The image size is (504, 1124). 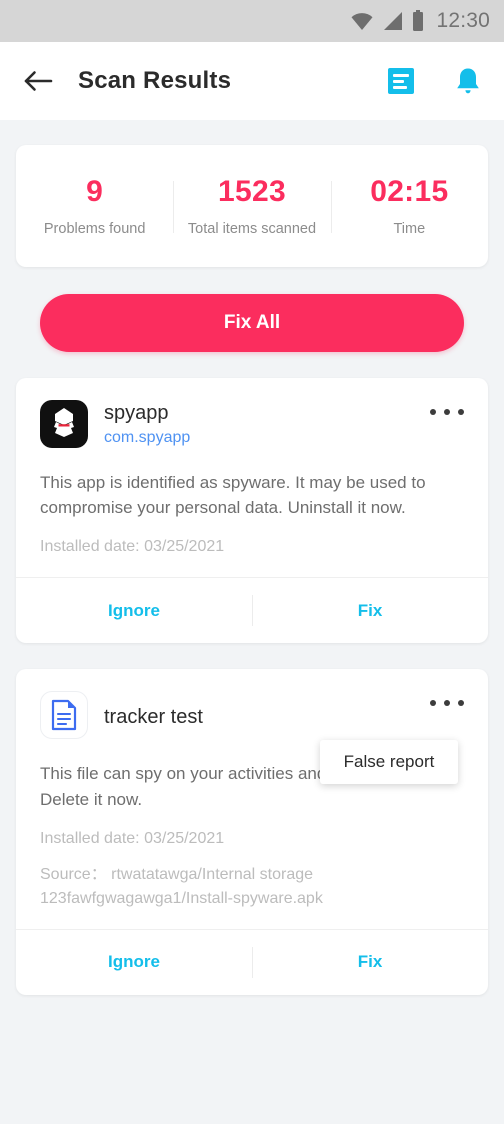 I want to click on spyware-app-icon, so click(x=64, y=423).